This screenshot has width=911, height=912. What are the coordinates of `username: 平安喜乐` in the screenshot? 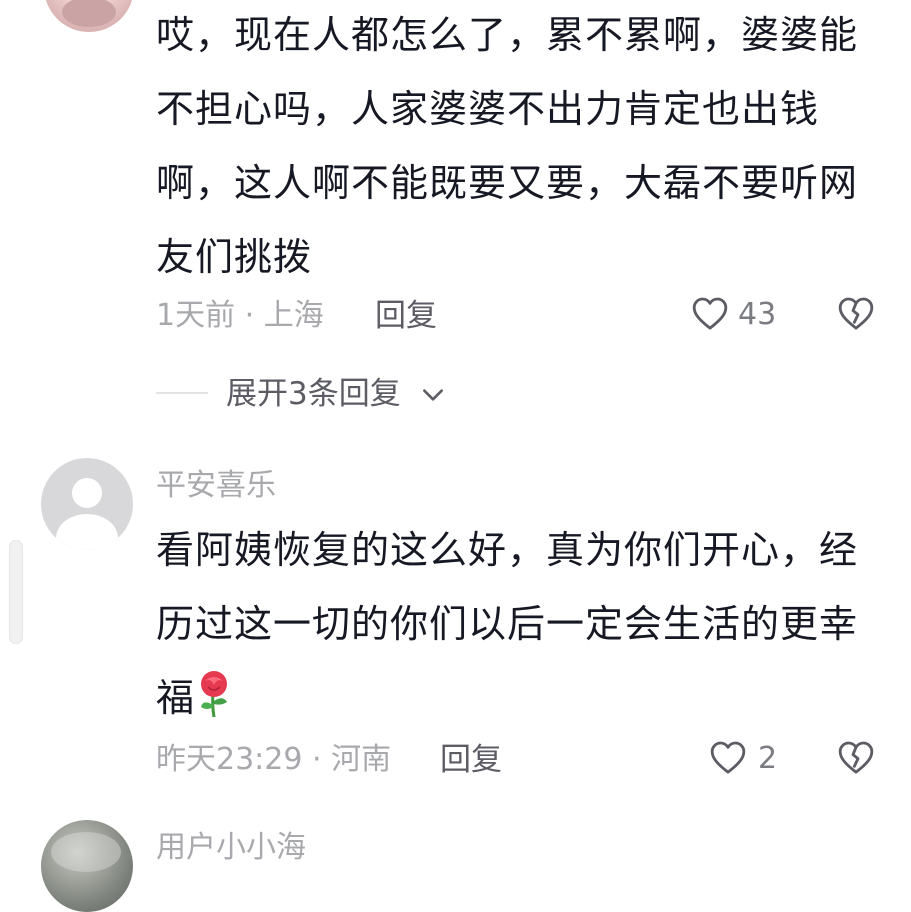 It's located at (216, 486).